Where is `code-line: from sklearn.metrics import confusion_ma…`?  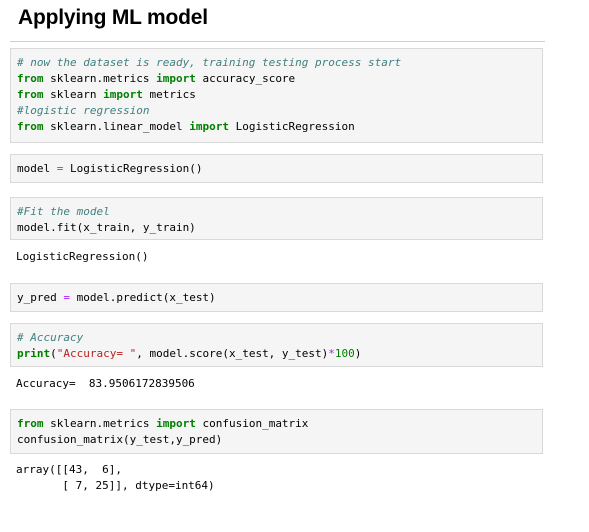 code-line: from sklearn.metrics import confusion_ma… is located at coordinates (279, 424).